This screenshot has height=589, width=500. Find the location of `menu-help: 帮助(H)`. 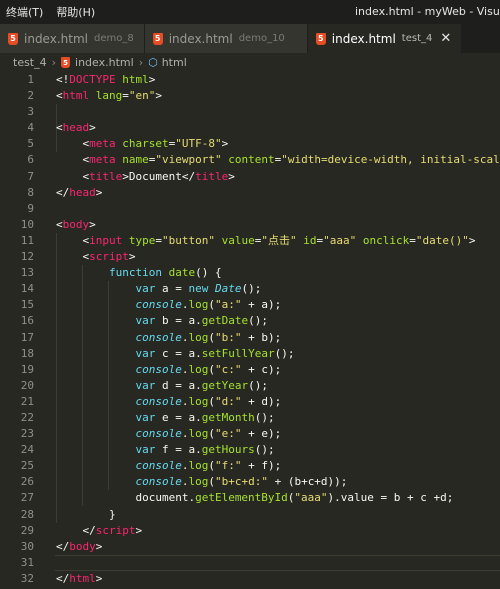

menu-help: 帮助(H) is located at coordinates (76, 12).